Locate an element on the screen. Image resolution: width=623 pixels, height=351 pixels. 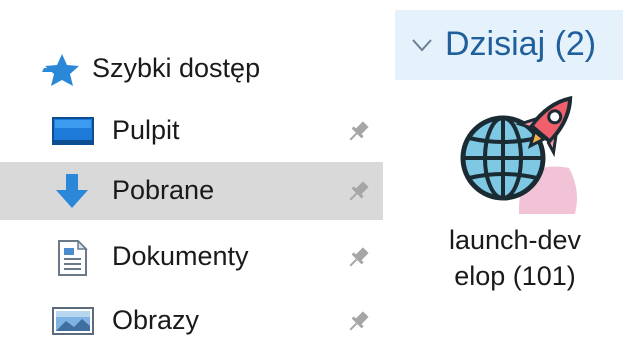
nav-item-pobrane: Pobrane is located at coordinates (191, 191).